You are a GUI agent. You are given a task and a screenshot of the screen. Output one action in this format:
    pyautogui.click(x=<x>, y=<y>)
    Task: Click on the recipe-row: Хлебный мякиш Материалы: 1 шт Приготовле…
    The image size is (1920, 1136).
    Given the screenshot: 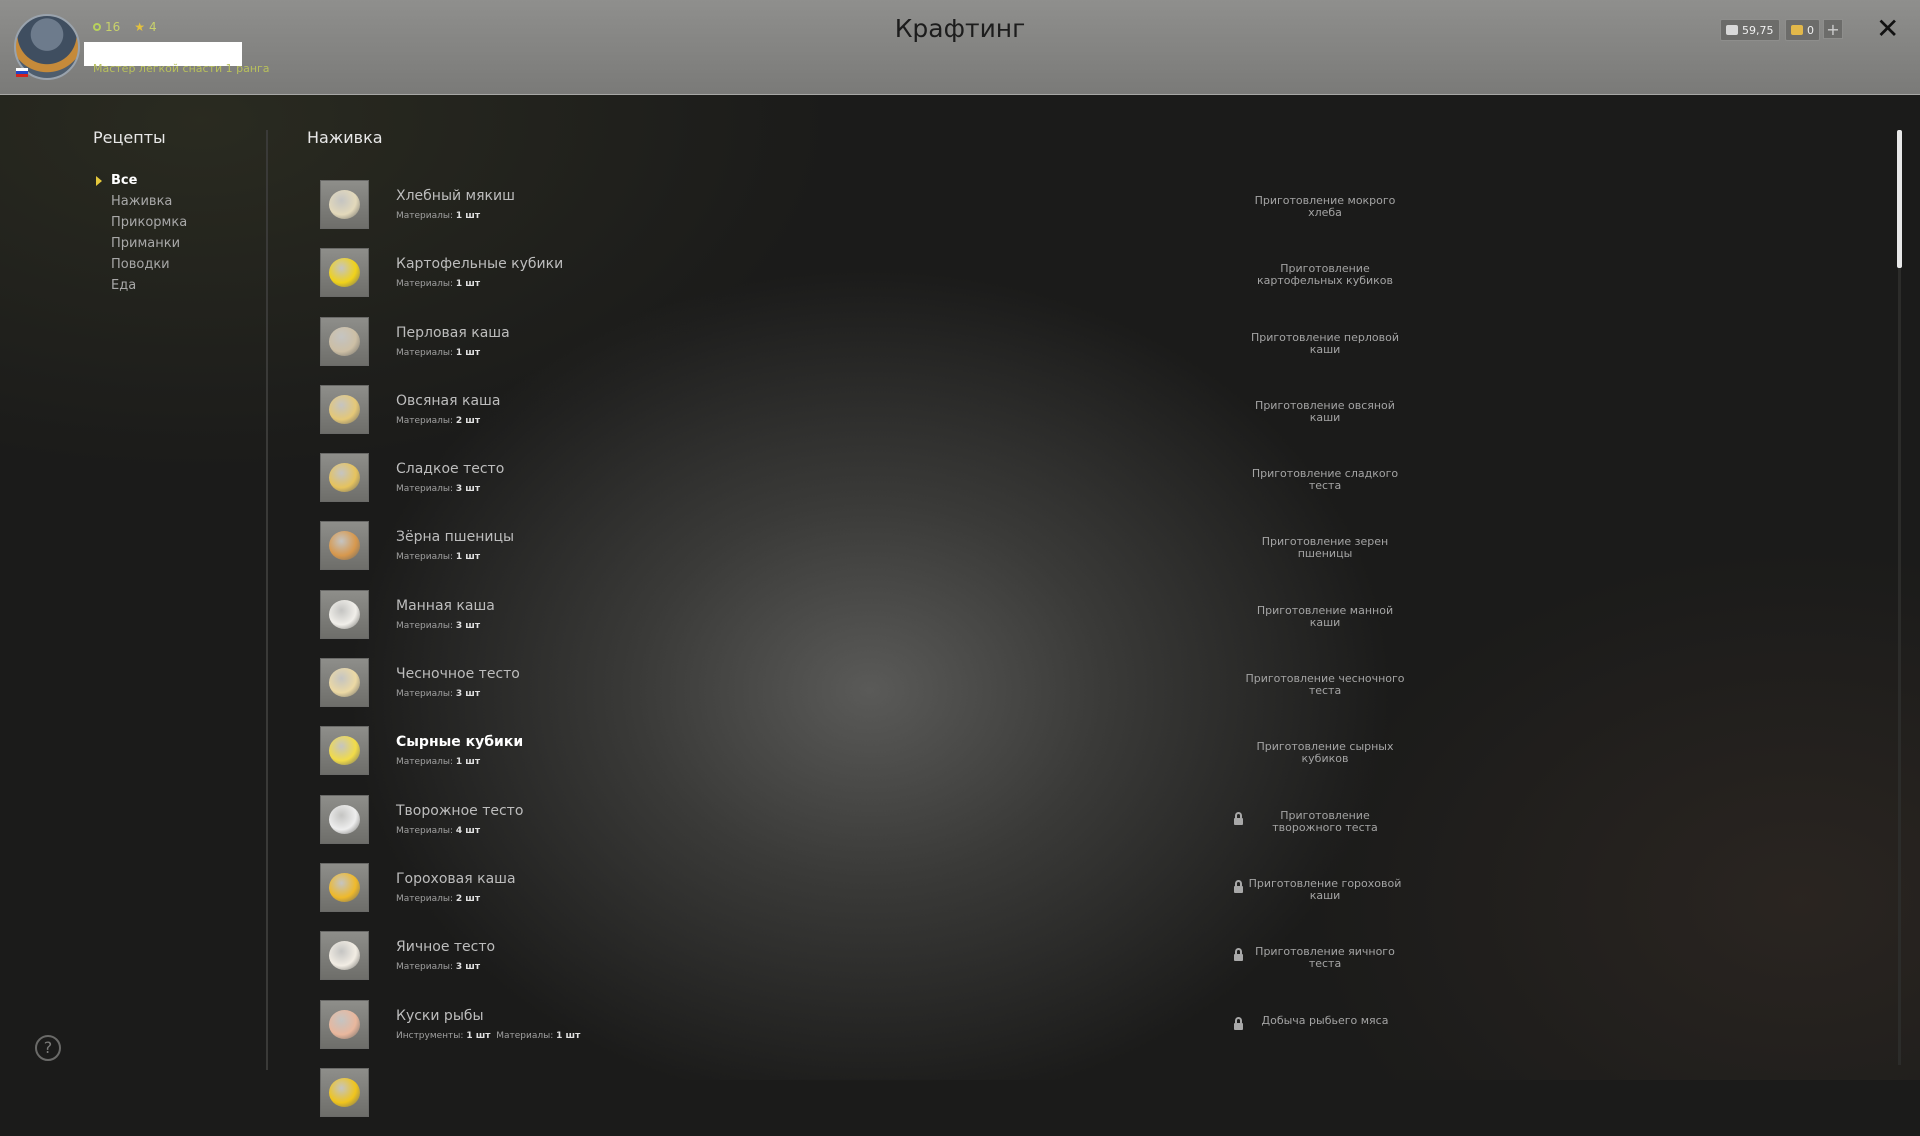 What is the action you would take?
    pyautogui.click(x=870, y=214)
    